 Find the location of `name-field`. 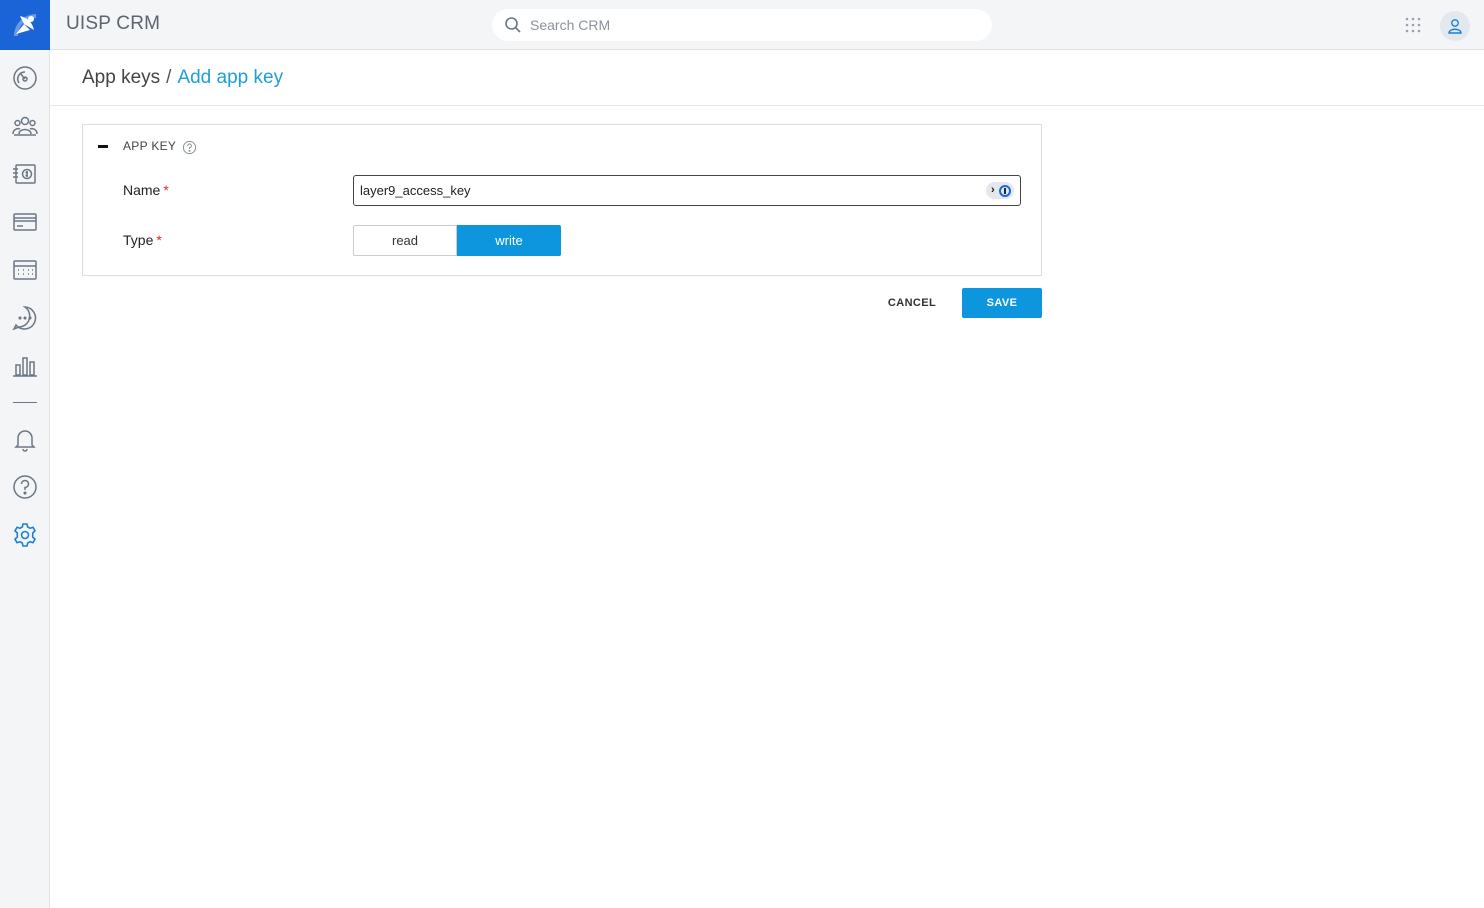

name-field is located at coordinates (687, 190).